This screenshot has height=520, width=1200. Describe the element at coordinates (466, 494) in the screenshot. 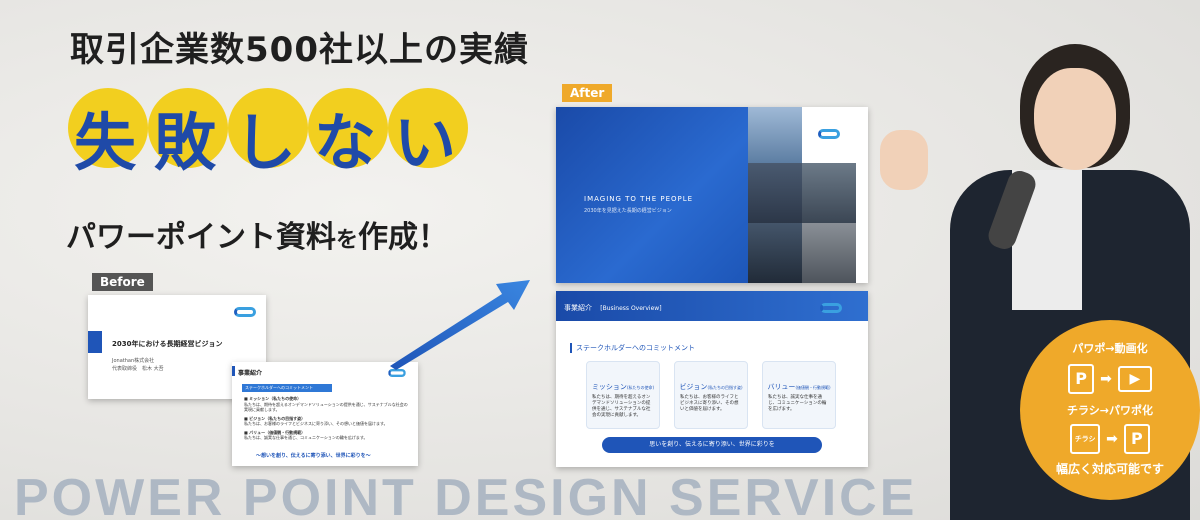

I see `background-watermark-text: POWER POINT DESIGN SERVICE` at that location.